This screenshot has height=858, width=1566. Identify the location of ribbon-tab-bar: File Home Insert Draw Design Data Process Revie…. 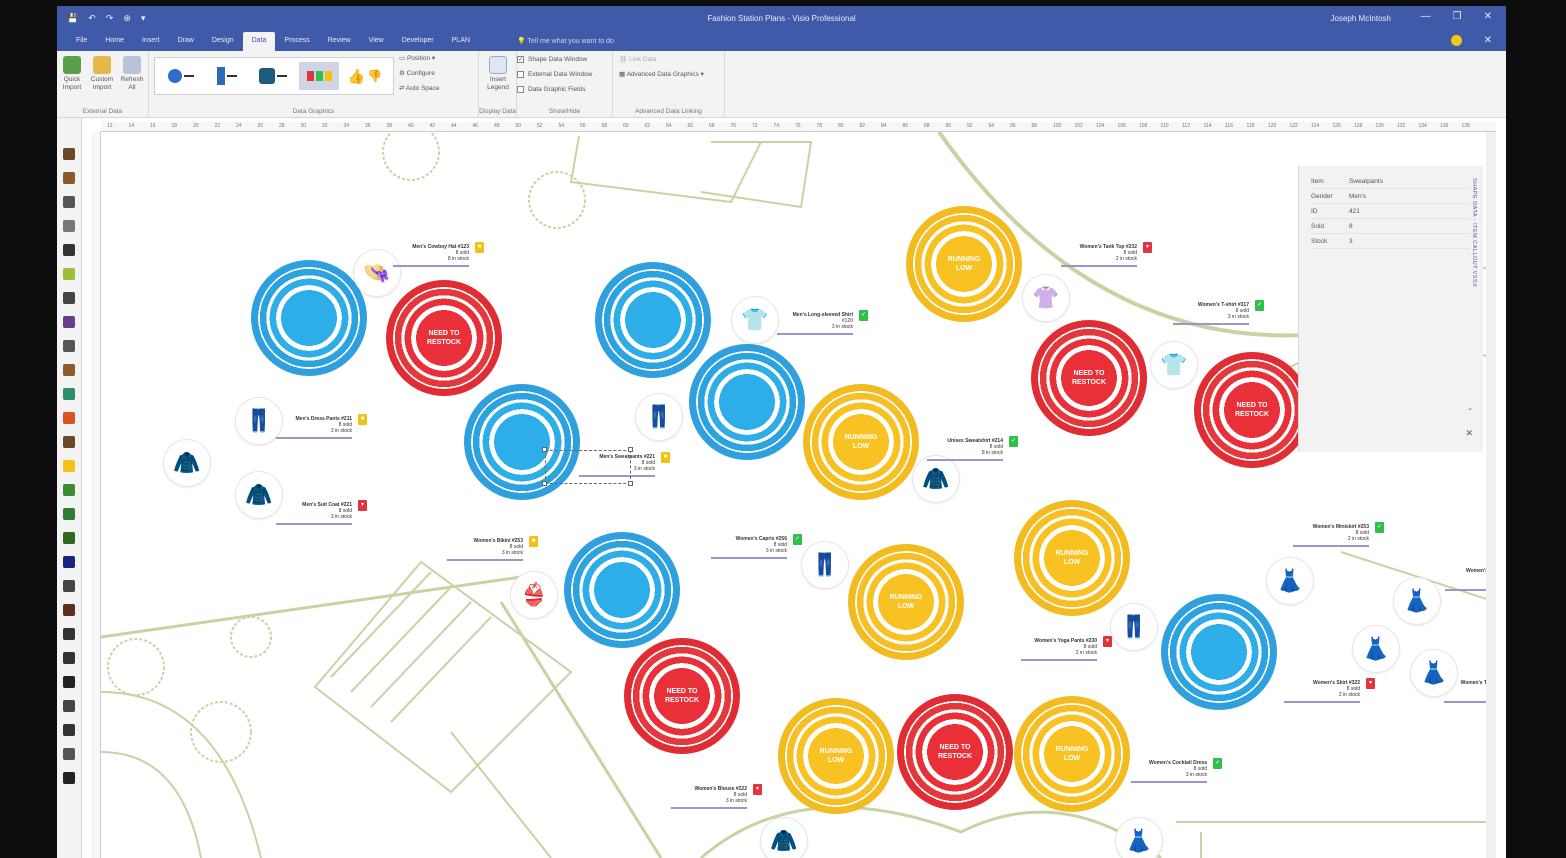
(781, 41).